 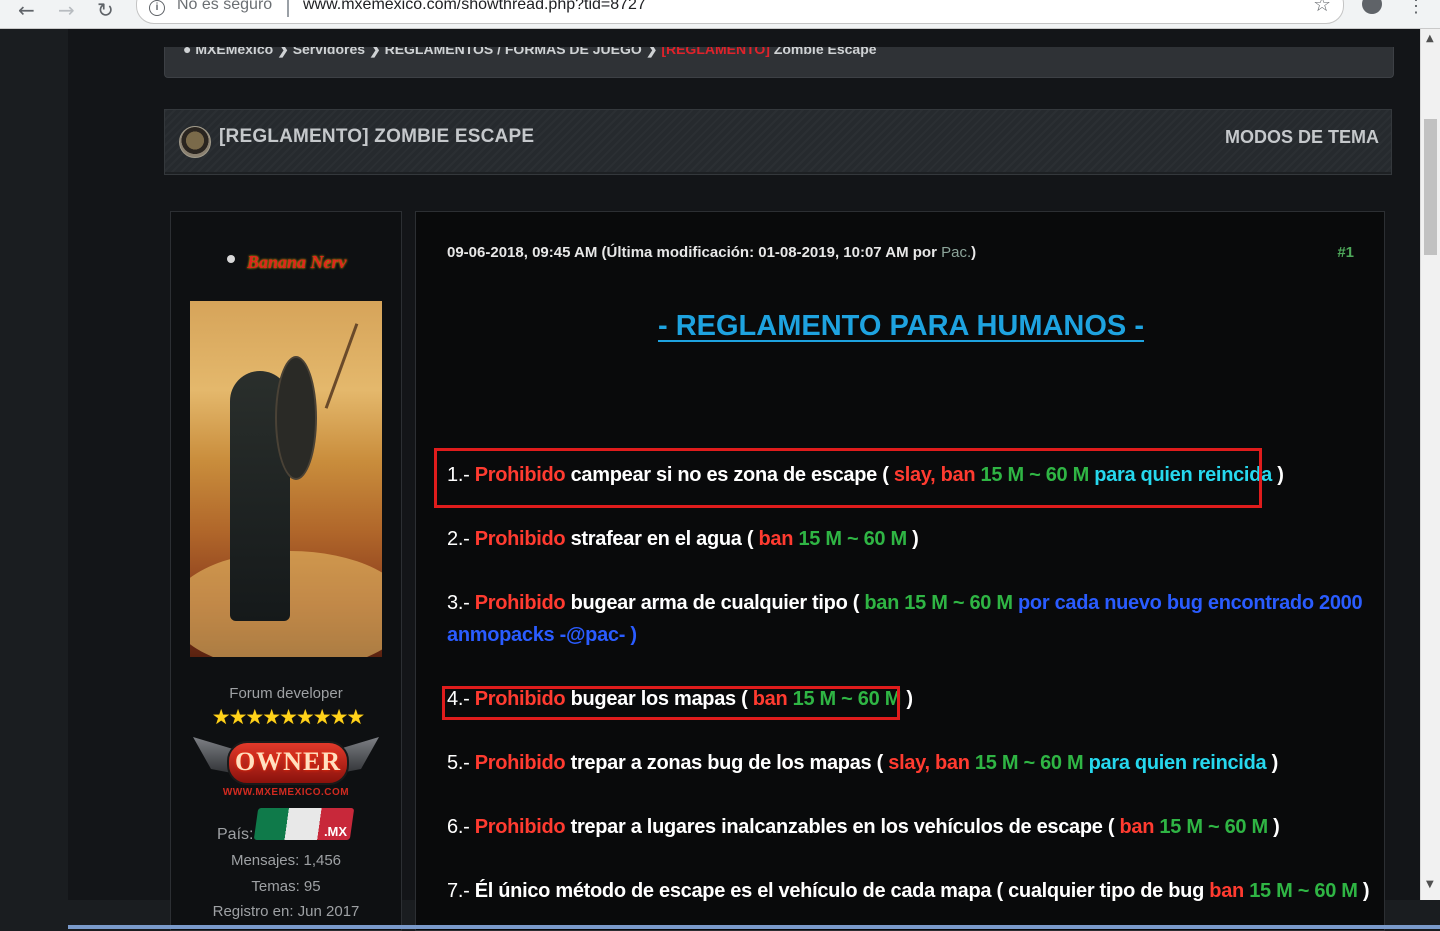 What do you see at coordinates (329, 52) in the screenshot?
I see `breadcrumb-item: Servidores` at bounding box center [329, 52].